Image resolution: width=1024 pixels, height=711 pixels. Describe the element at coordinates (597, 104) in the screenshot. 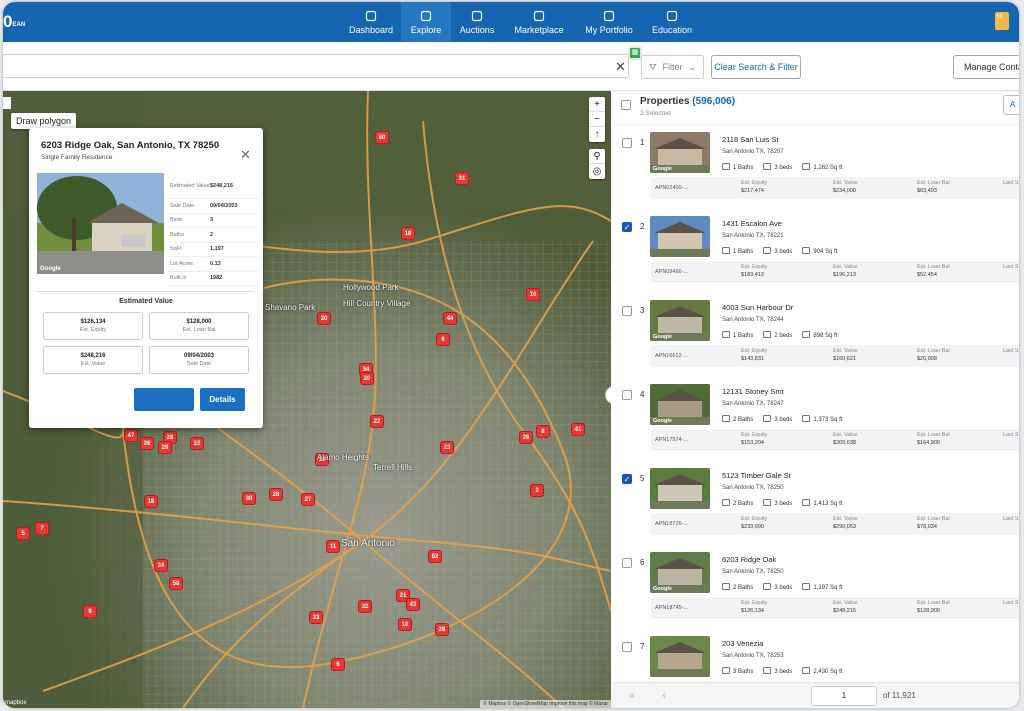

I see `zoom-in-button: +` at that location.